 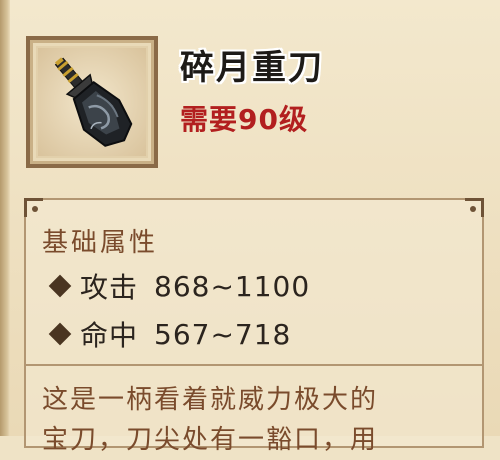 I want to click on stat-row-accuracy: 命中 567~718, so click(x=166, y=334).